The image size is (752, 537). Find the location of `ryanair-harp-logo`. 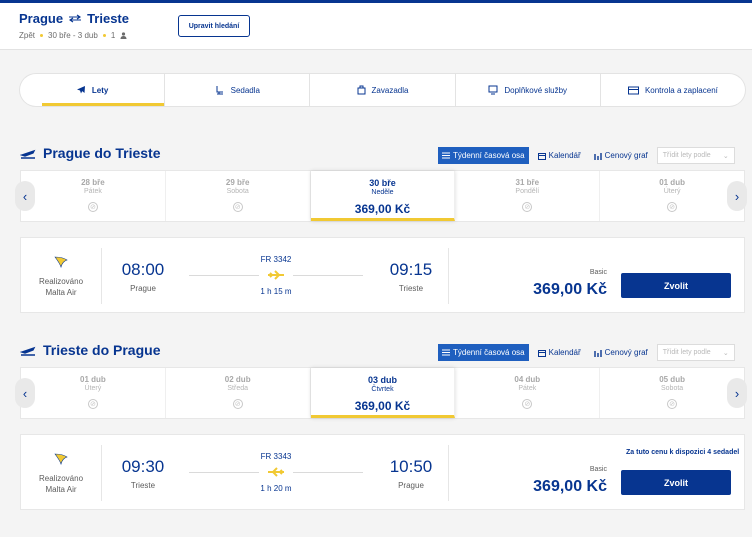

ryanair-harp-logo is located at coordinates (61, 459).